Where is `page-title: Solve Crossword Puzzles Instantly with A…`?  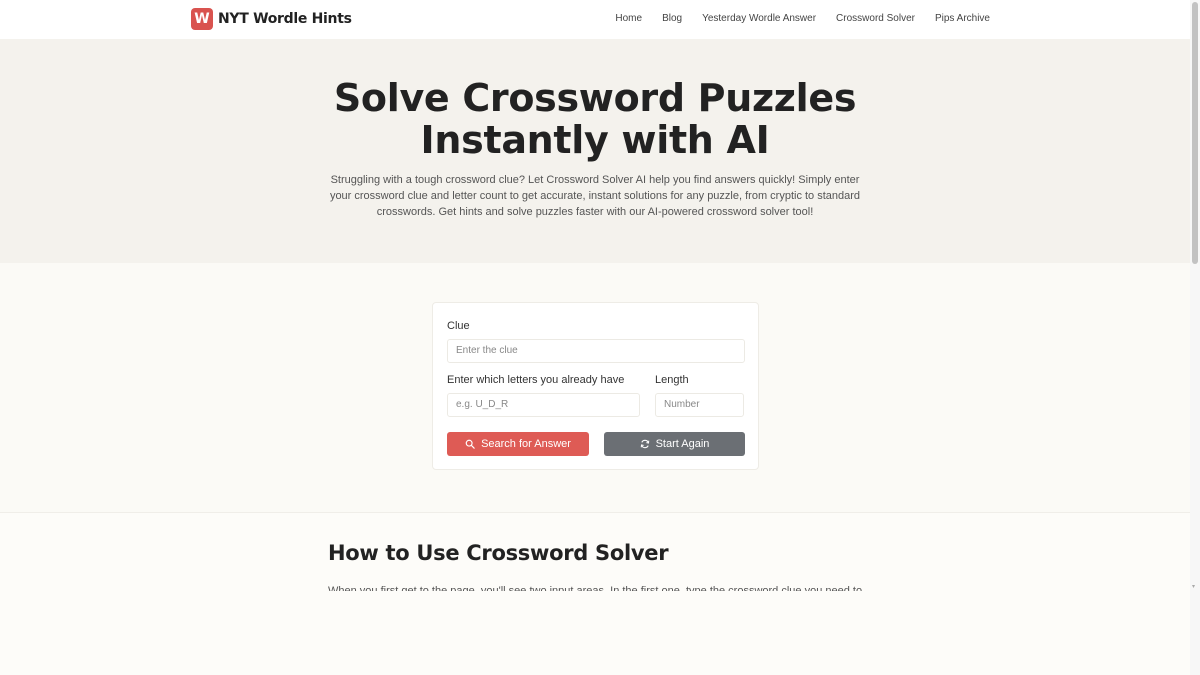 page-title: Solve Crossword Puzzles Instantly with A… is located at coordinates (595, 119).